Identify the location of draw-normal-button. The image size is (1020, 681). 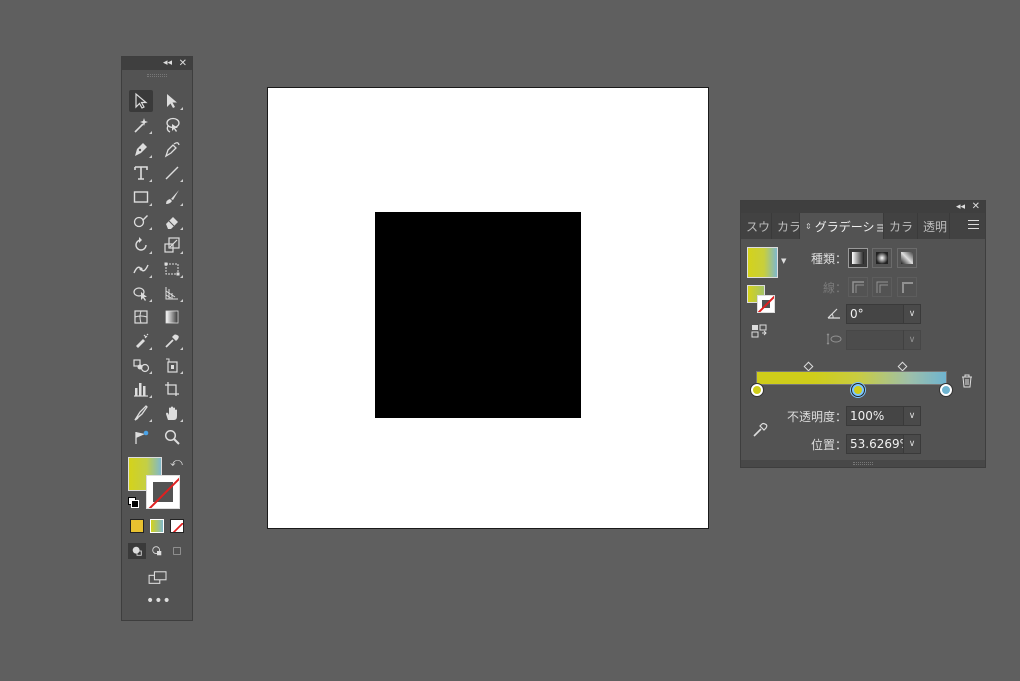
(137, 551).